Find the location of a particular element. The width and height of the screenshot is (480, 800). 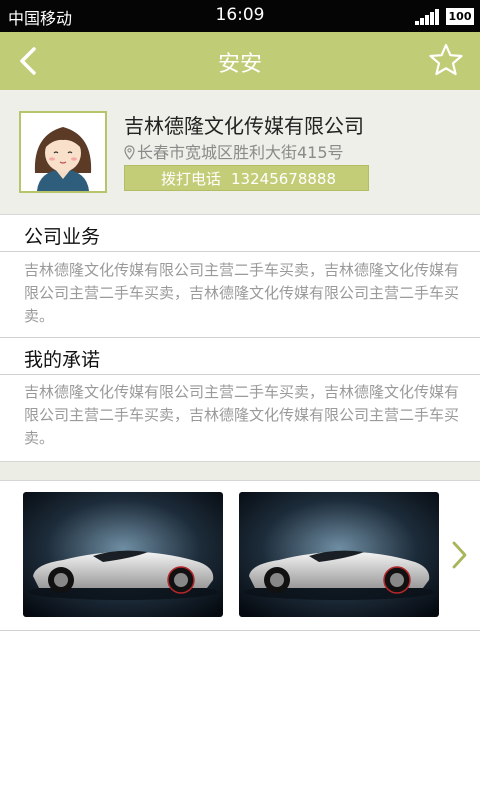

company-name: 吉林德隆文化传媒有限公司 is located at coordinates (244, 126).